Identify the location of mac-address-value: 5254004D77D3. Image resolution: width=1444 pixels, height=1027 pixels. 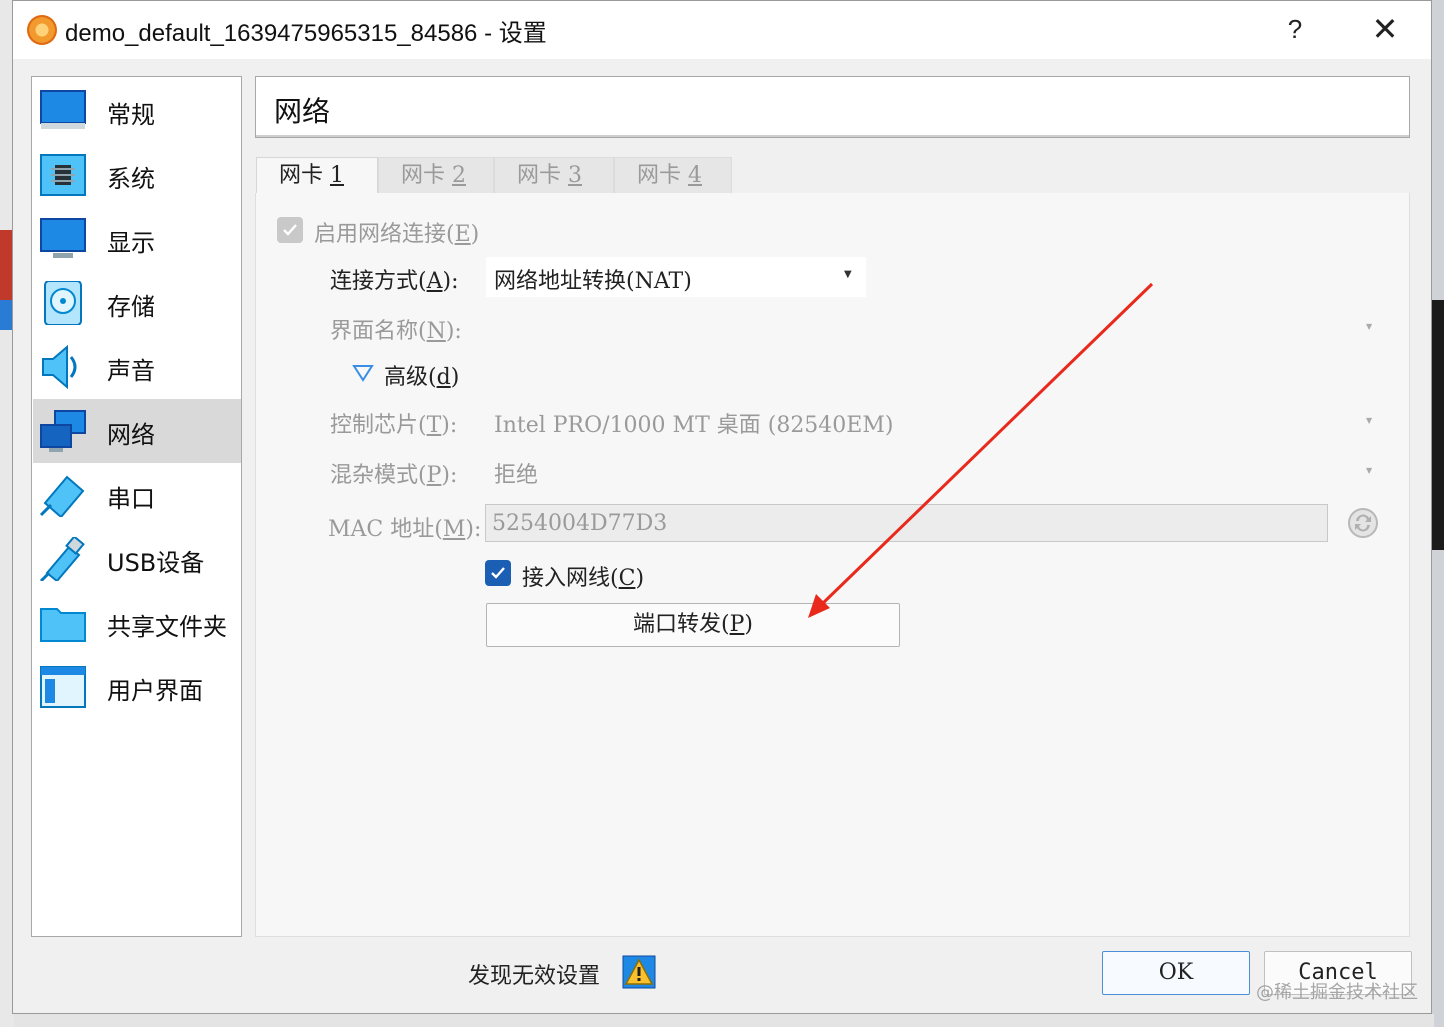
(580, 523).